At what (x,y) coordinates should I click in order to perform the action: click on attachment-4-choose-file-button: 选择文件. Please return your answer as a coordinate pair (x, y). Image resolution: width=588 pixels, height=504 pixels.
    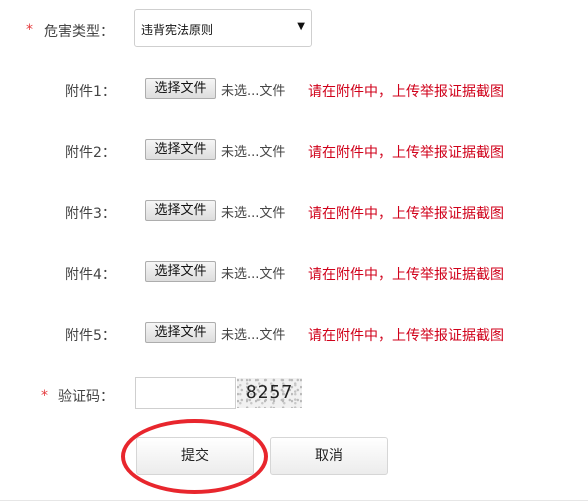
    Looking at the image, I should click on (180, 271).